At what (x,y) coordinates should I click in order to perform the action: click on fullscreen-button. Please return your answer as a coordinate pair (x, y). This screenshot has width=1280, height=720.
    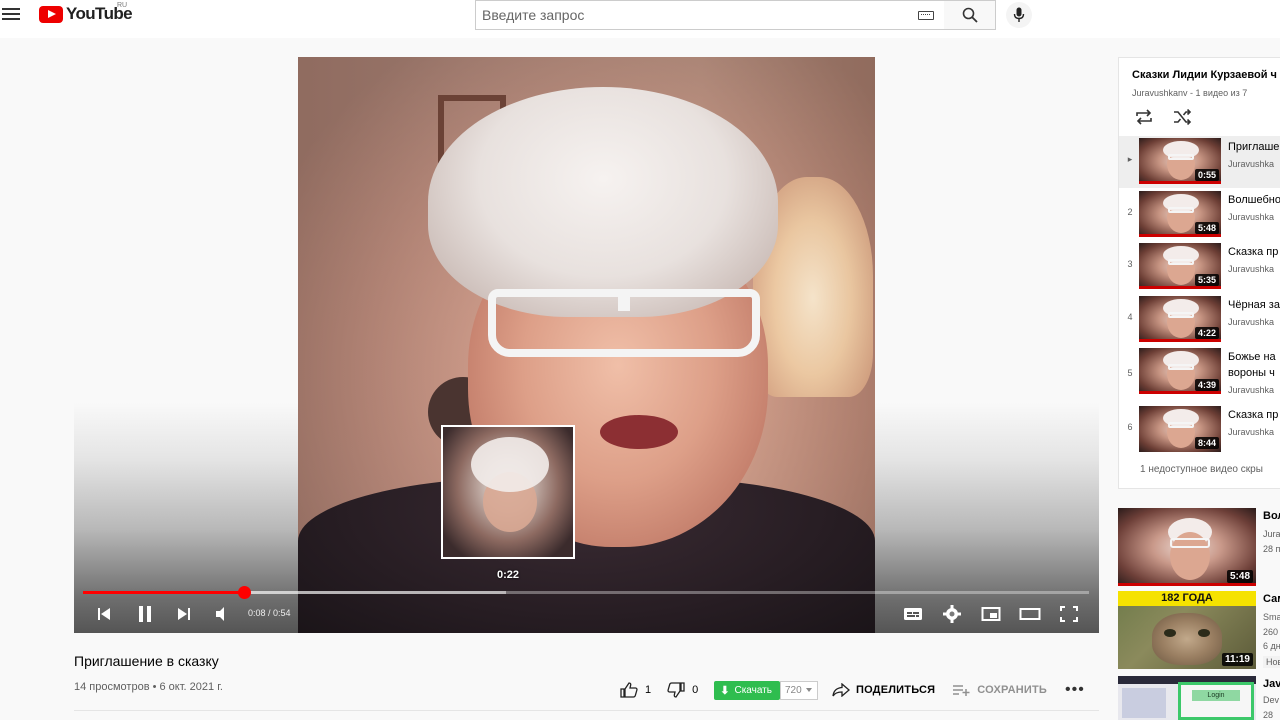
    Looking at the image, I should click on (1069, 614).